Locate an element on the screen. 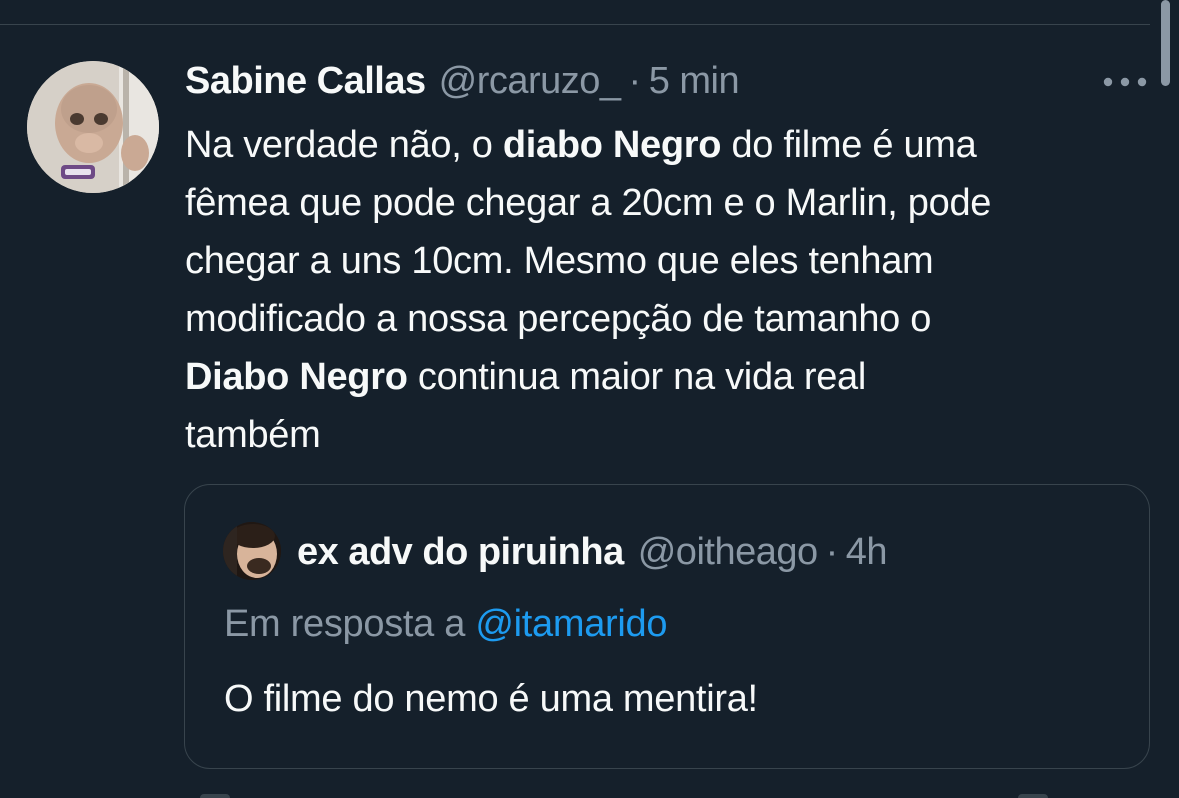  quoted-author-handle: @oitheago is located at coordinates (727, 551).